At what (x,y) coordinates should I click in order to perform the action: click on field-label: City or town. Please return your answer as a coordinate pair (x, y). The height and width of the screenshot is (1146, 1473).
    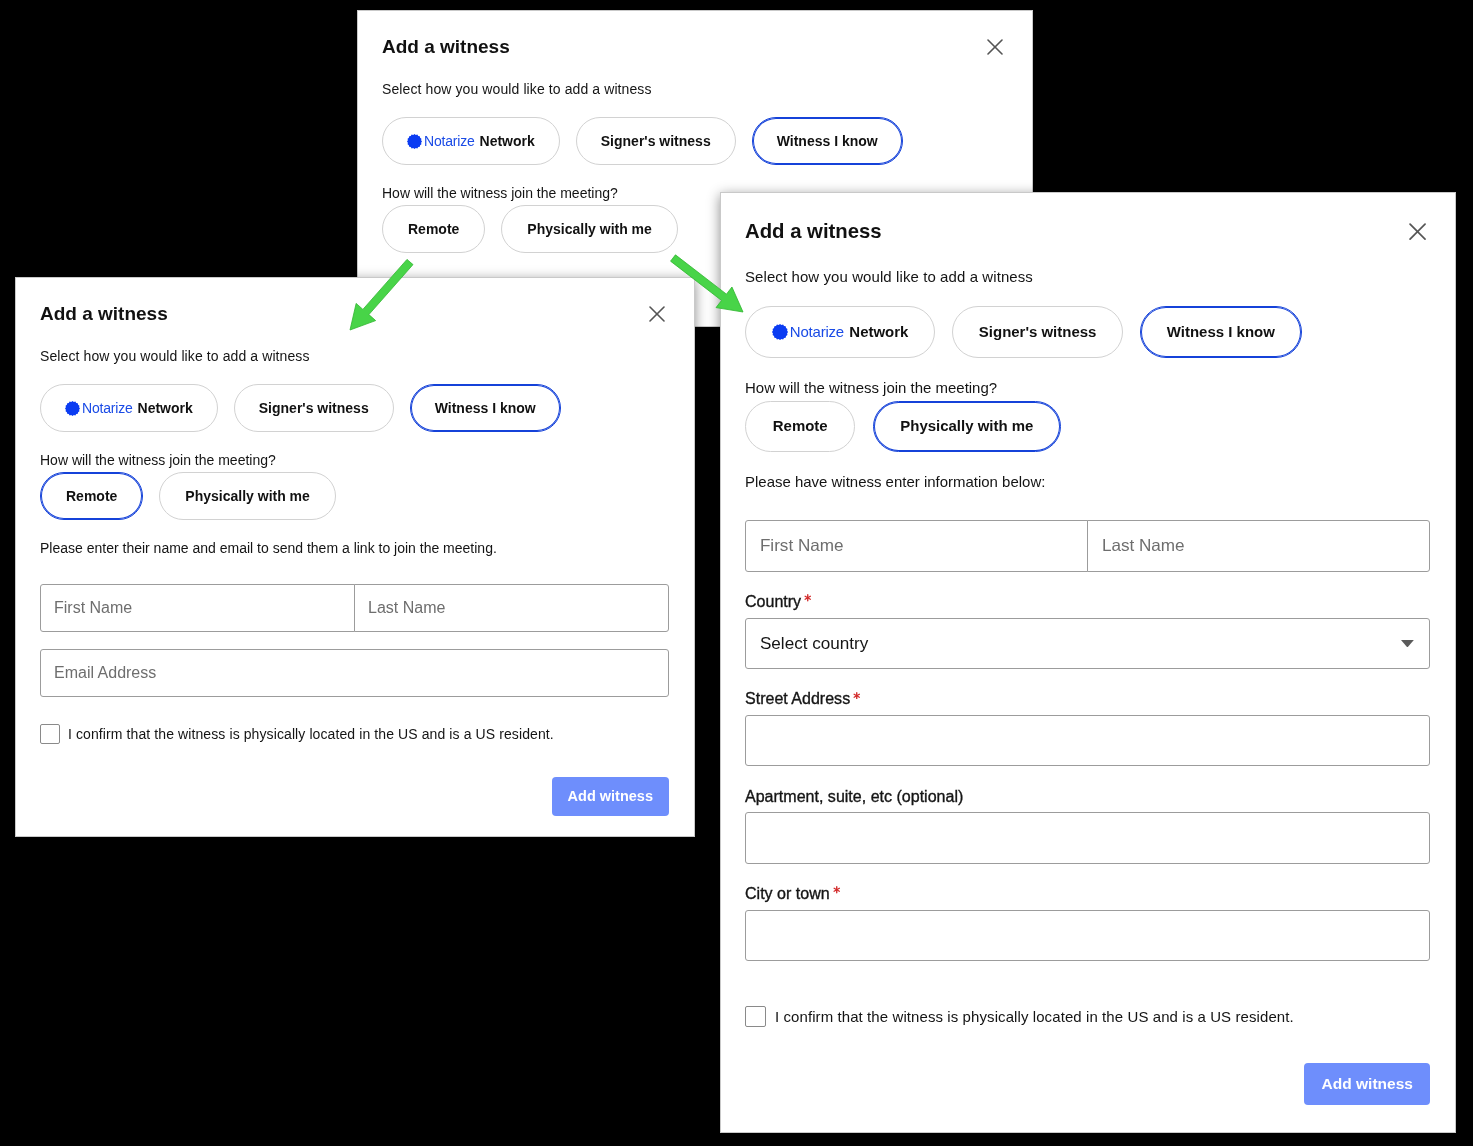
    Looking at the image, I should click on (787, 894).